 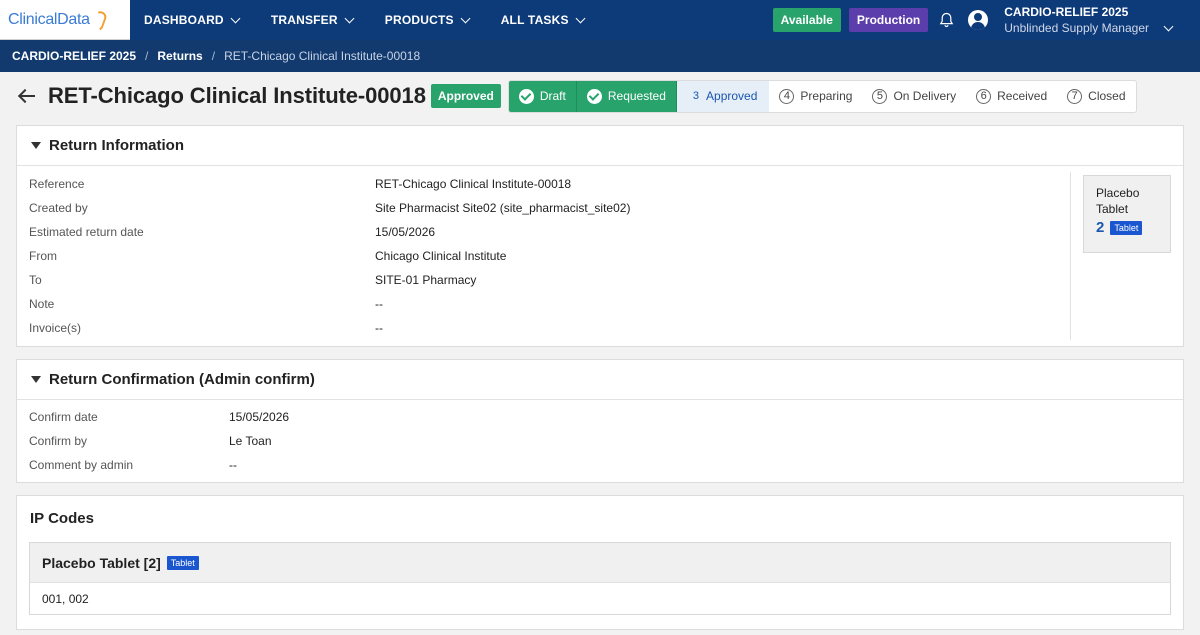 I want to click on step-number: 5, so click(x=880, y=96).